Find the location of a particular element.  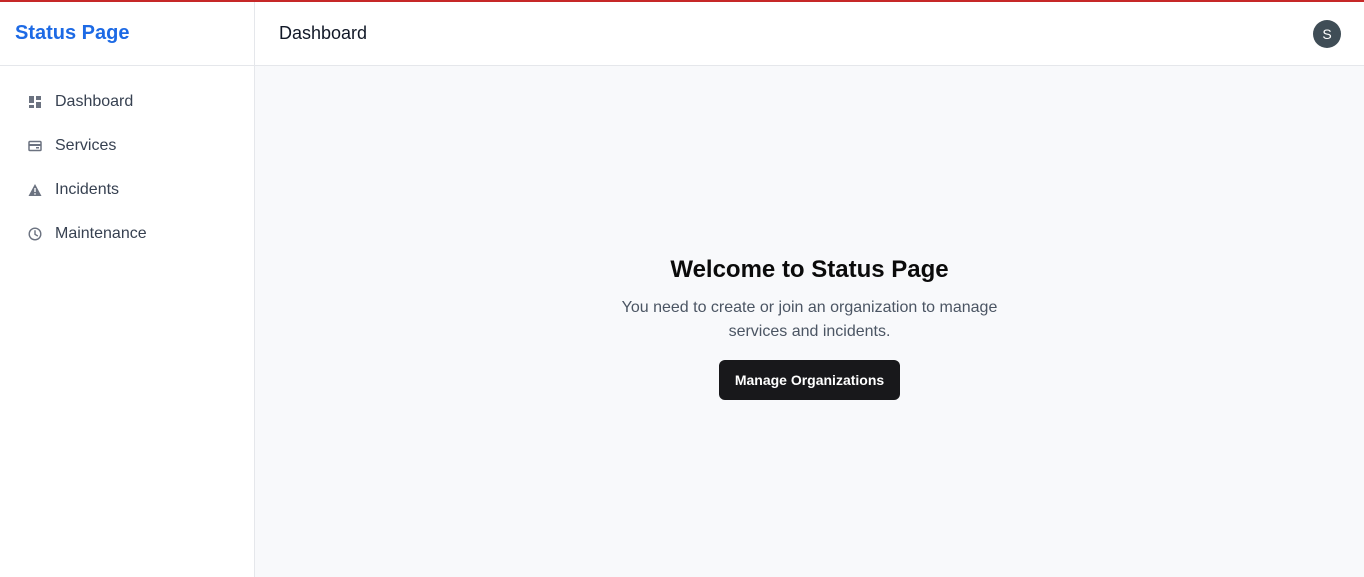

brand-header: Status Page is located at coordinates (127, 34).